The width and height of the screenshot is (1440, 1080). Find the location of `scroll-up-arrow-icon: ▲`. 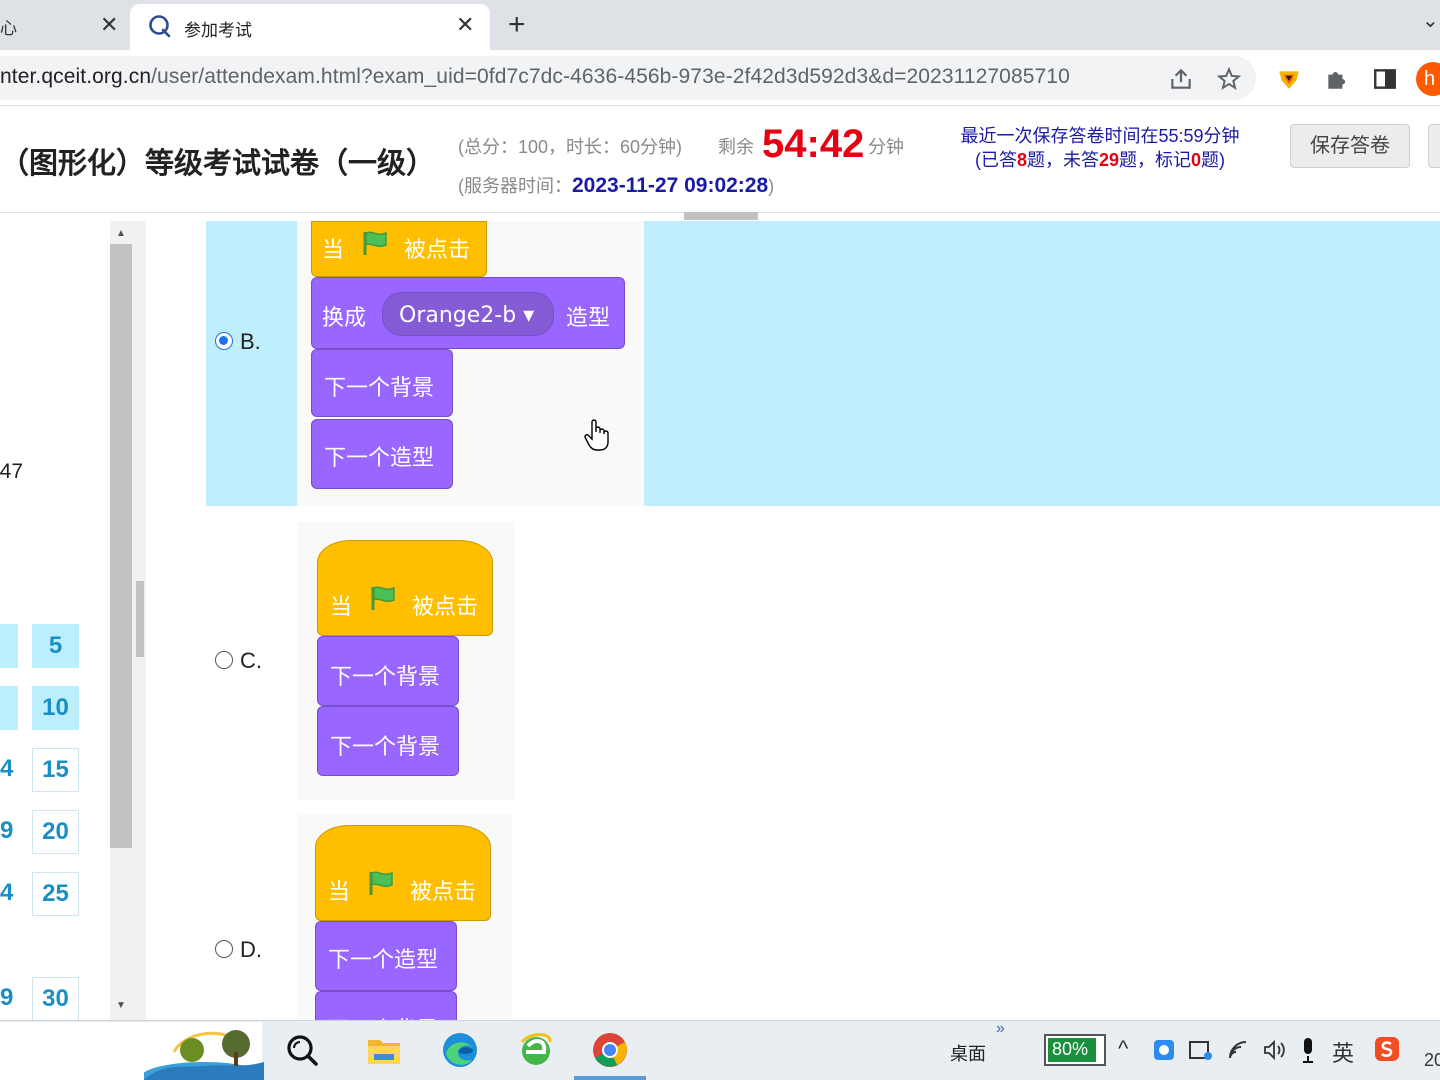

scroll-up-arrow-icon: ▲ is located at coordinates (121, 234).